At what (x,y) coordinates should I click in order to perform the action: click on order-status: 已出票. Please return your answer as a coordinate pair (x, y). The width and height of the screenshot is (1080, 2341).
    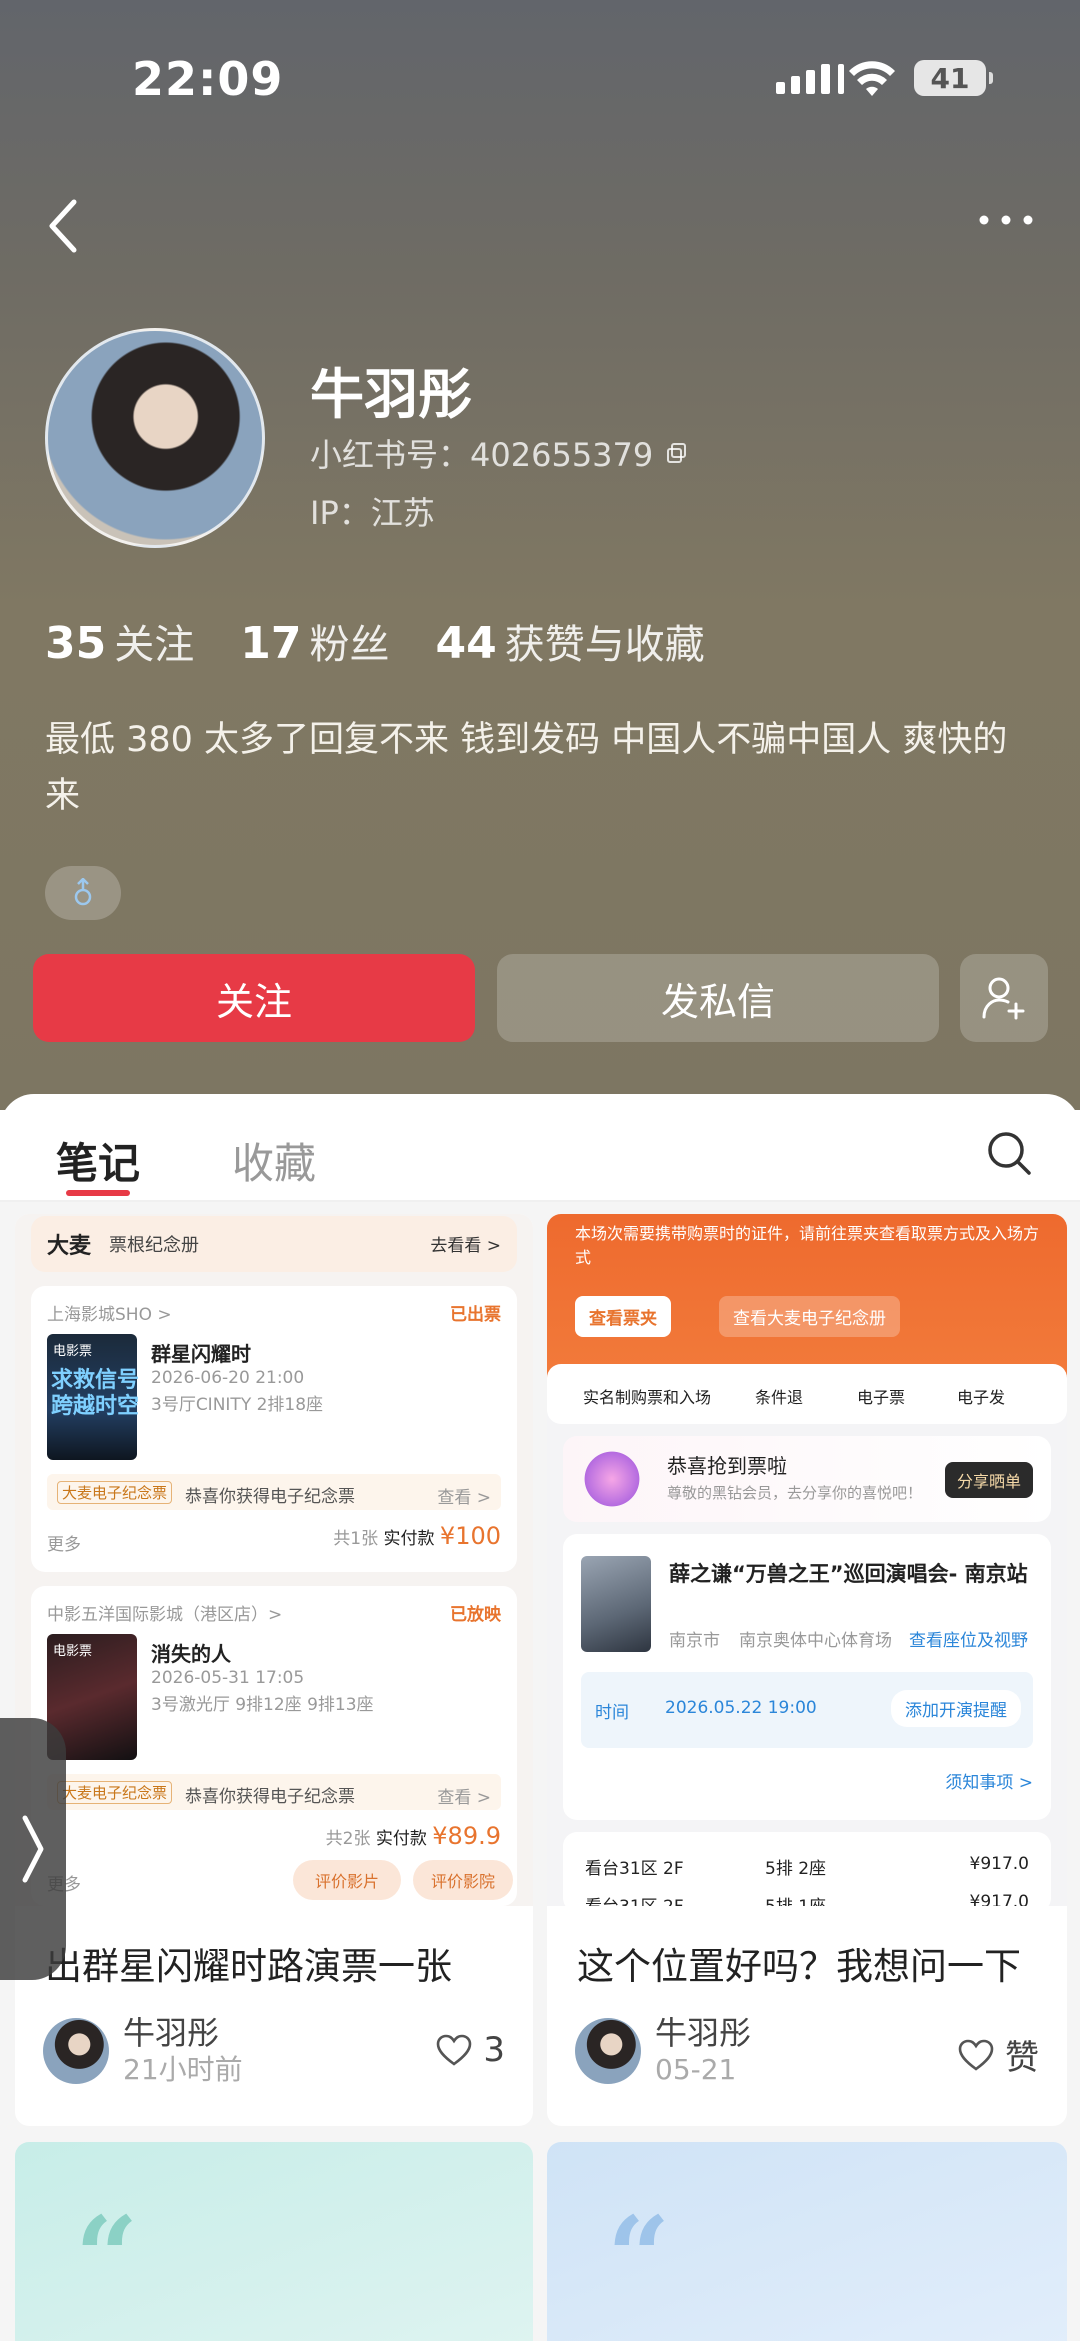
    Looking at the image, I should click on (475, 1315).